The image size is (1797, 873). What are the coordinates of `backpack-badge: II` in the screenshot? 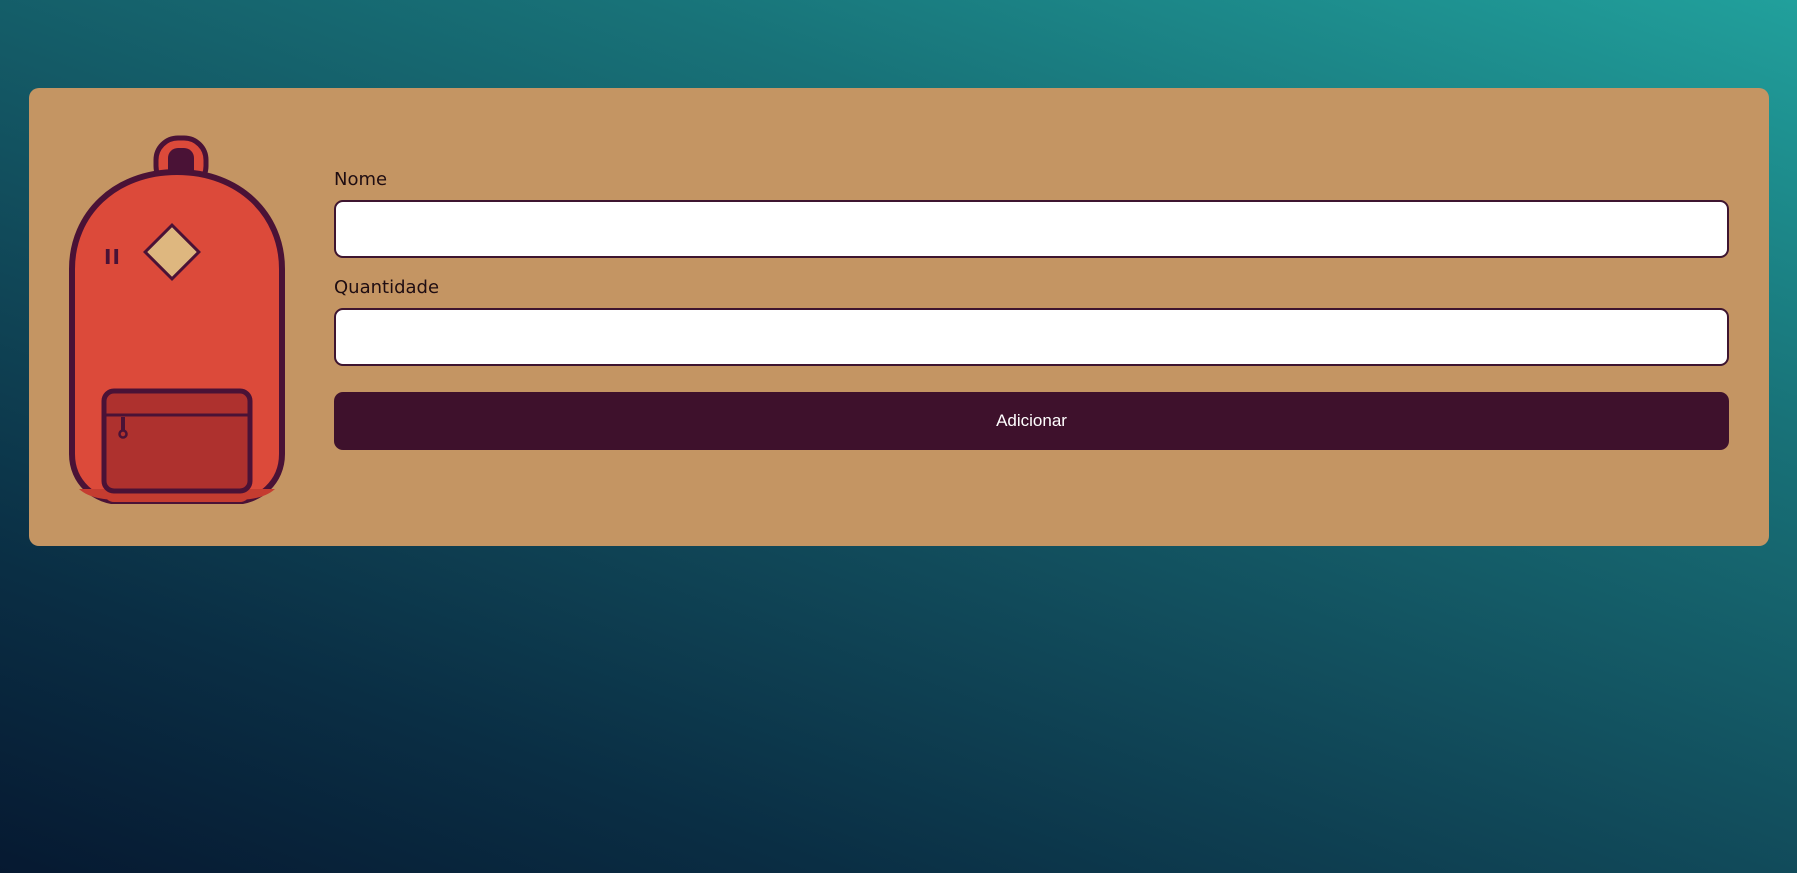 It's located at (112, 257).